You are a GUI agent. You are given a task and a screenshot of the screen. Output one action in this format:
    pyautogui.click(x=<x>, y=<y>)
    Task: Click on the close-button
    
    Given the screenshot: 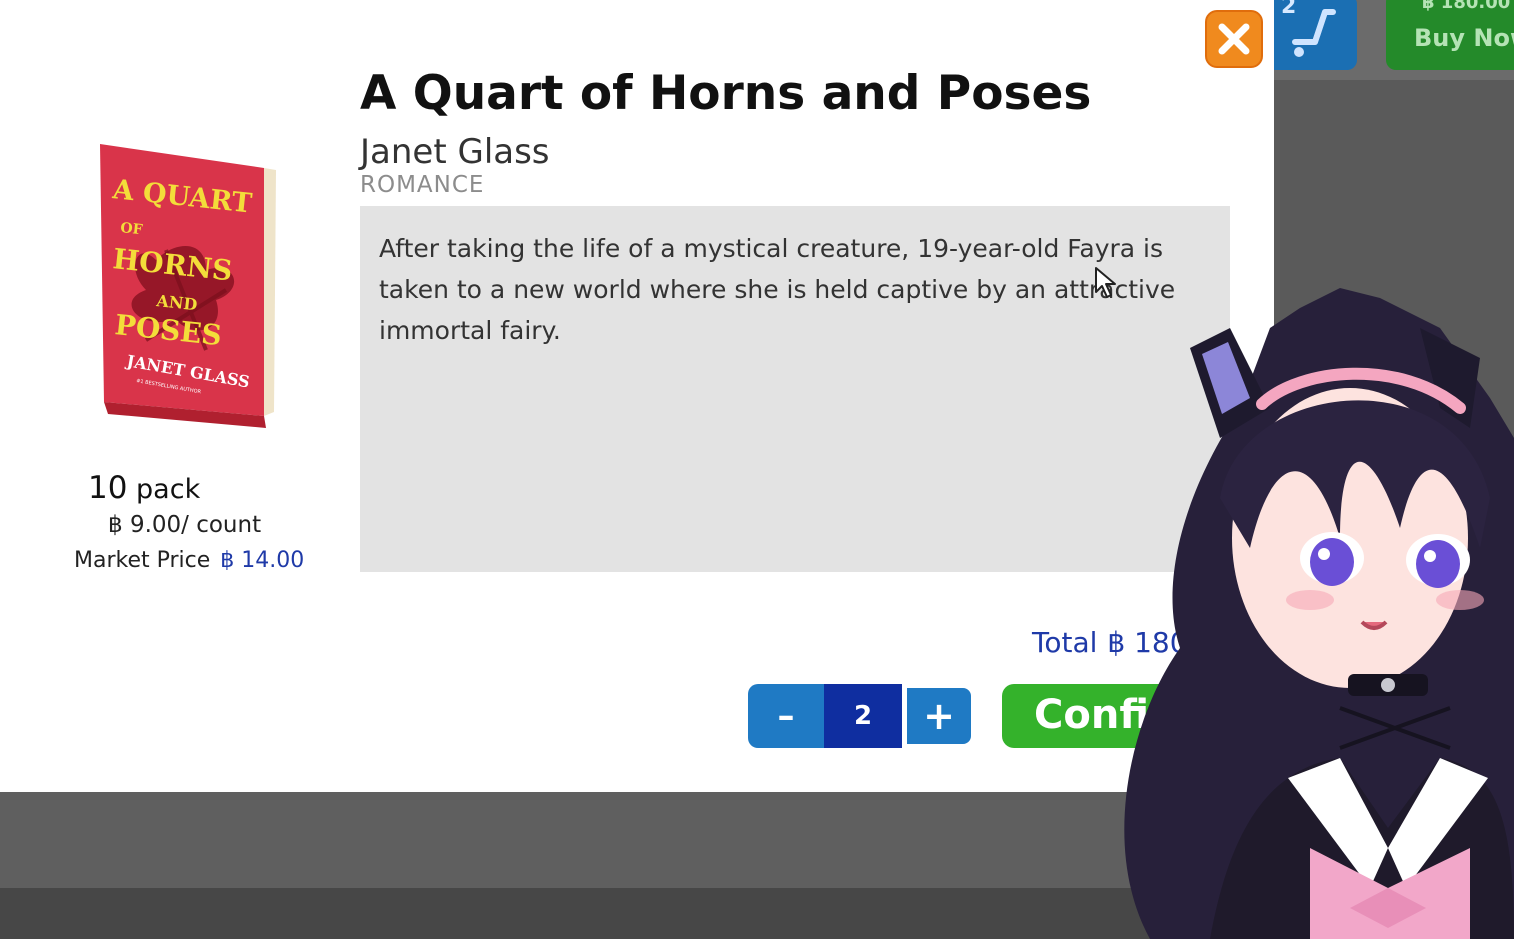 What is the action you would take?
    pyautogui.click(x=1234, y=39)
    